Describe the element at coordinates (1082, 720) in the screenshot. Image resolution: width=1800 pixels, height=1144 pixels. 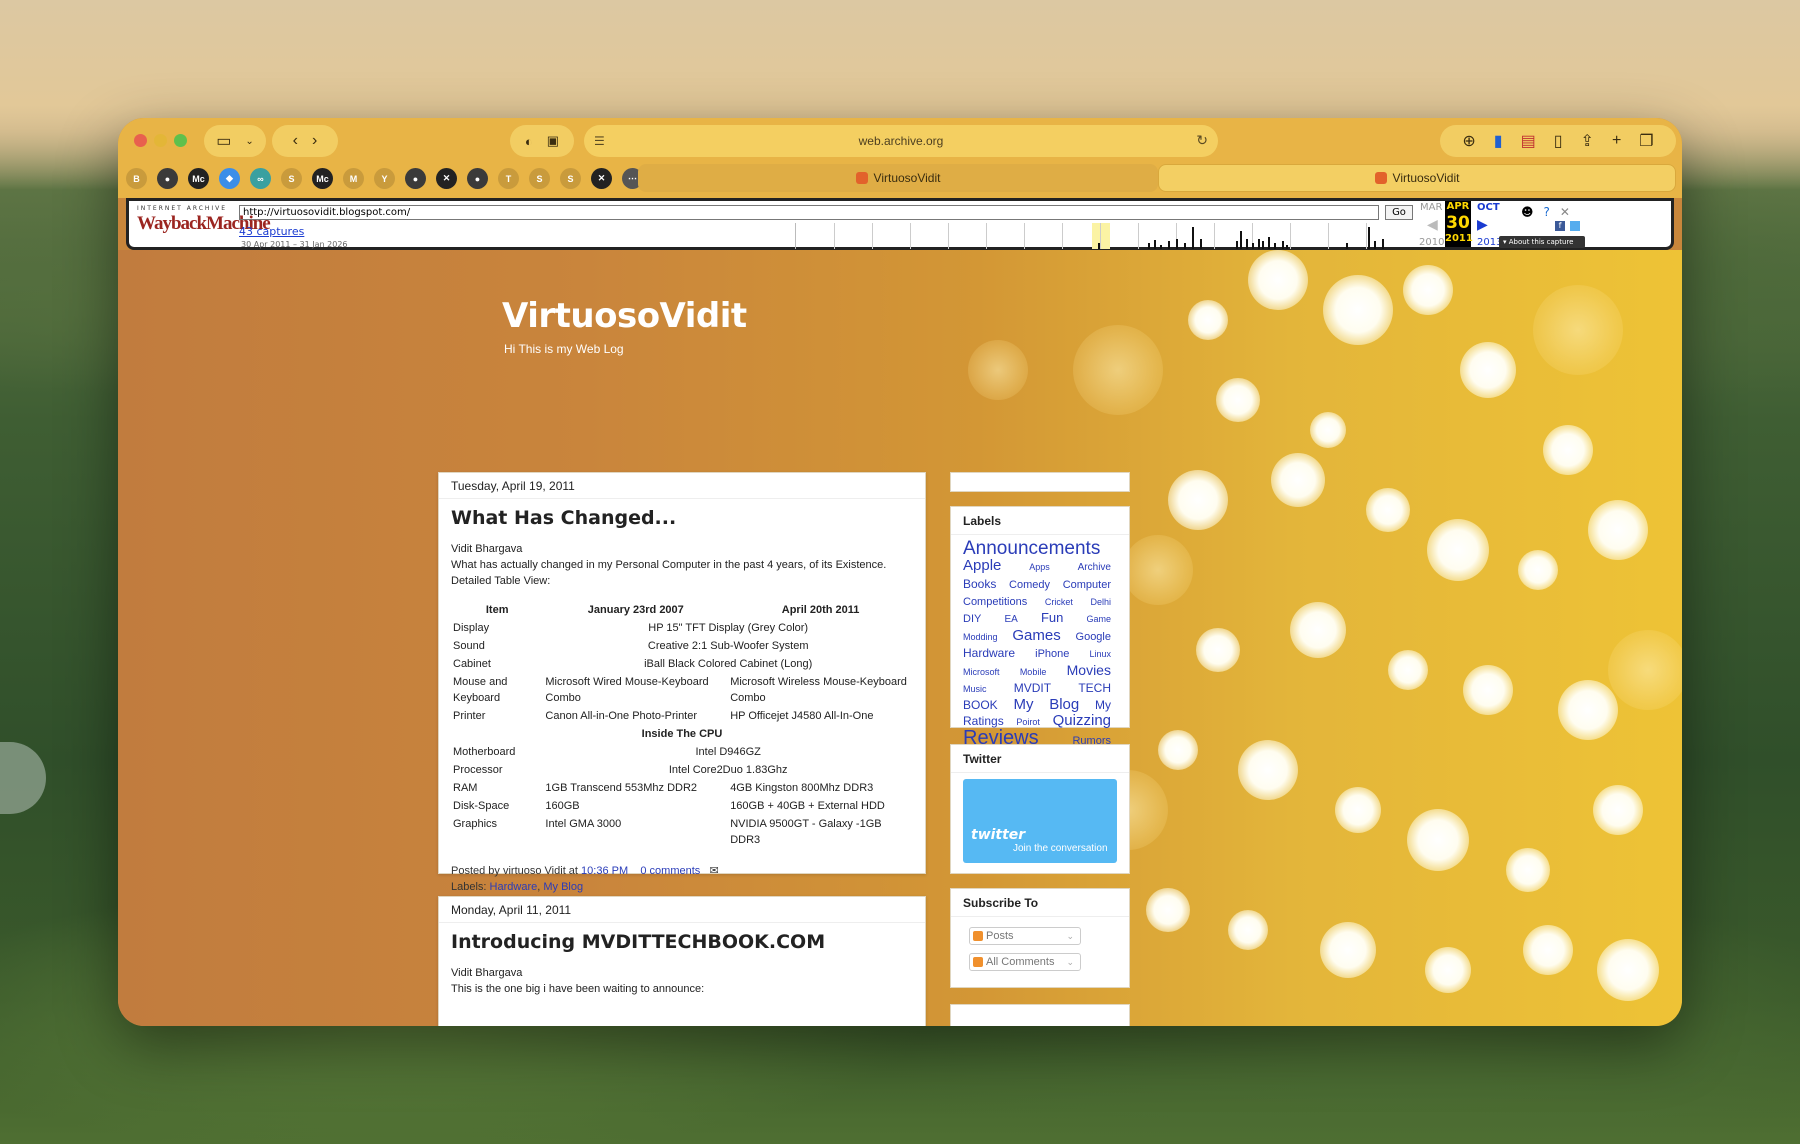
I see `label-cloud-item: Quizzing` at that location.